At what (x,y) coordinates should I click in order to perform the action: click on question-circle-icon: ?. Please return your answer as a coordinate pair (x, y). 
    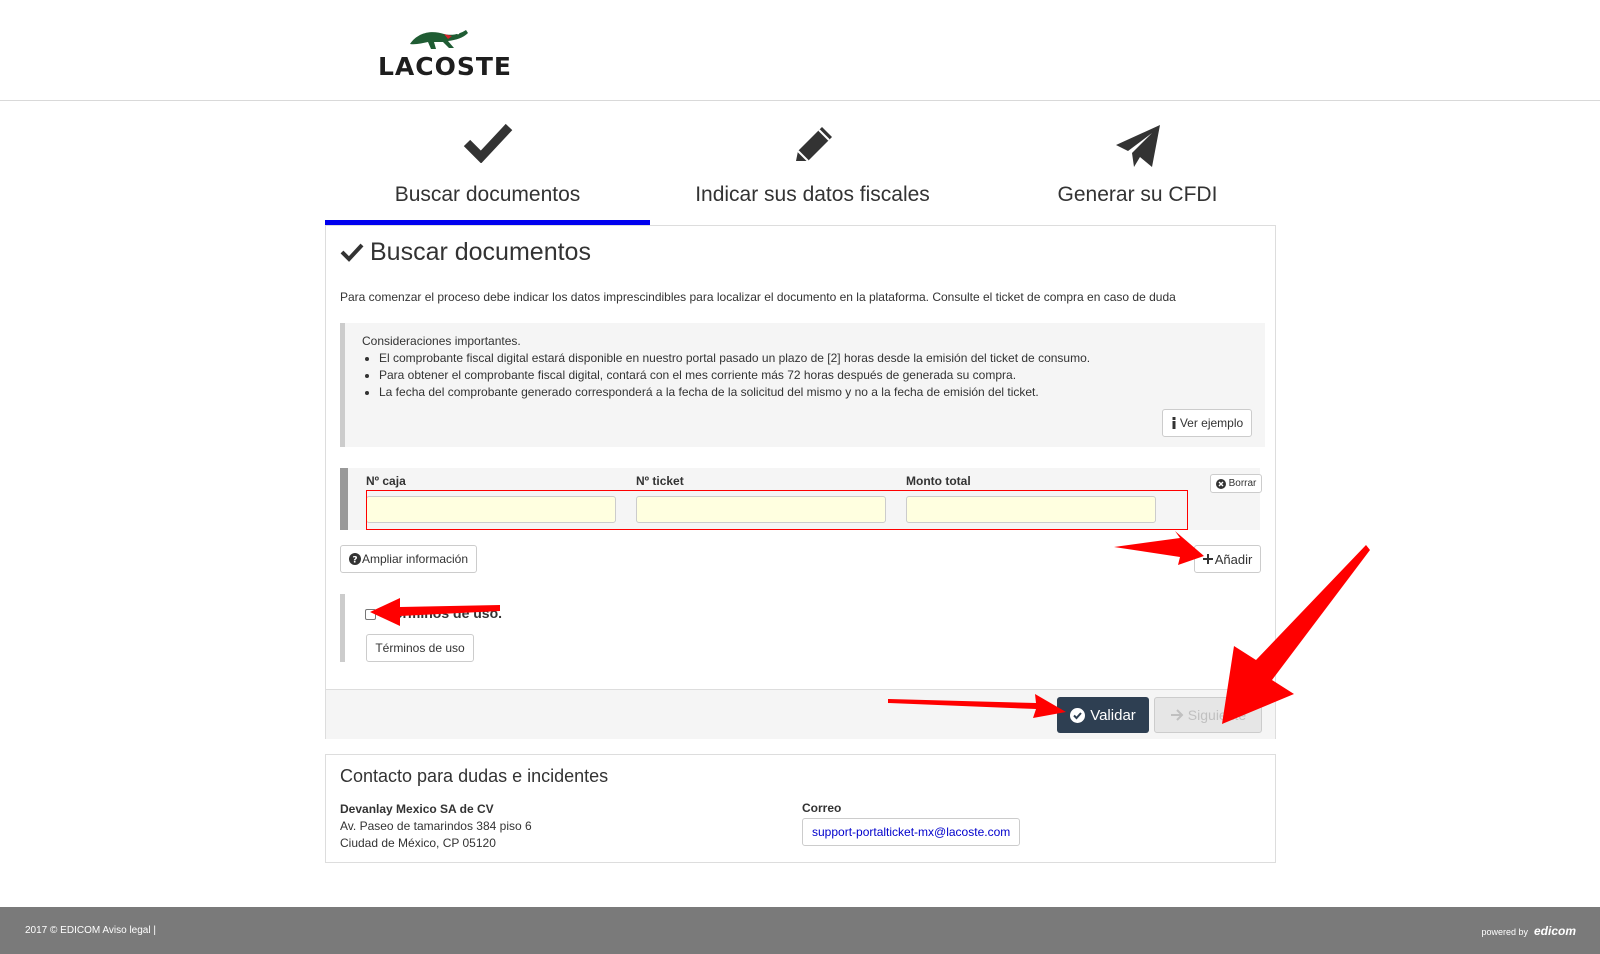
    Looking at the image, I should click on (354, 559).